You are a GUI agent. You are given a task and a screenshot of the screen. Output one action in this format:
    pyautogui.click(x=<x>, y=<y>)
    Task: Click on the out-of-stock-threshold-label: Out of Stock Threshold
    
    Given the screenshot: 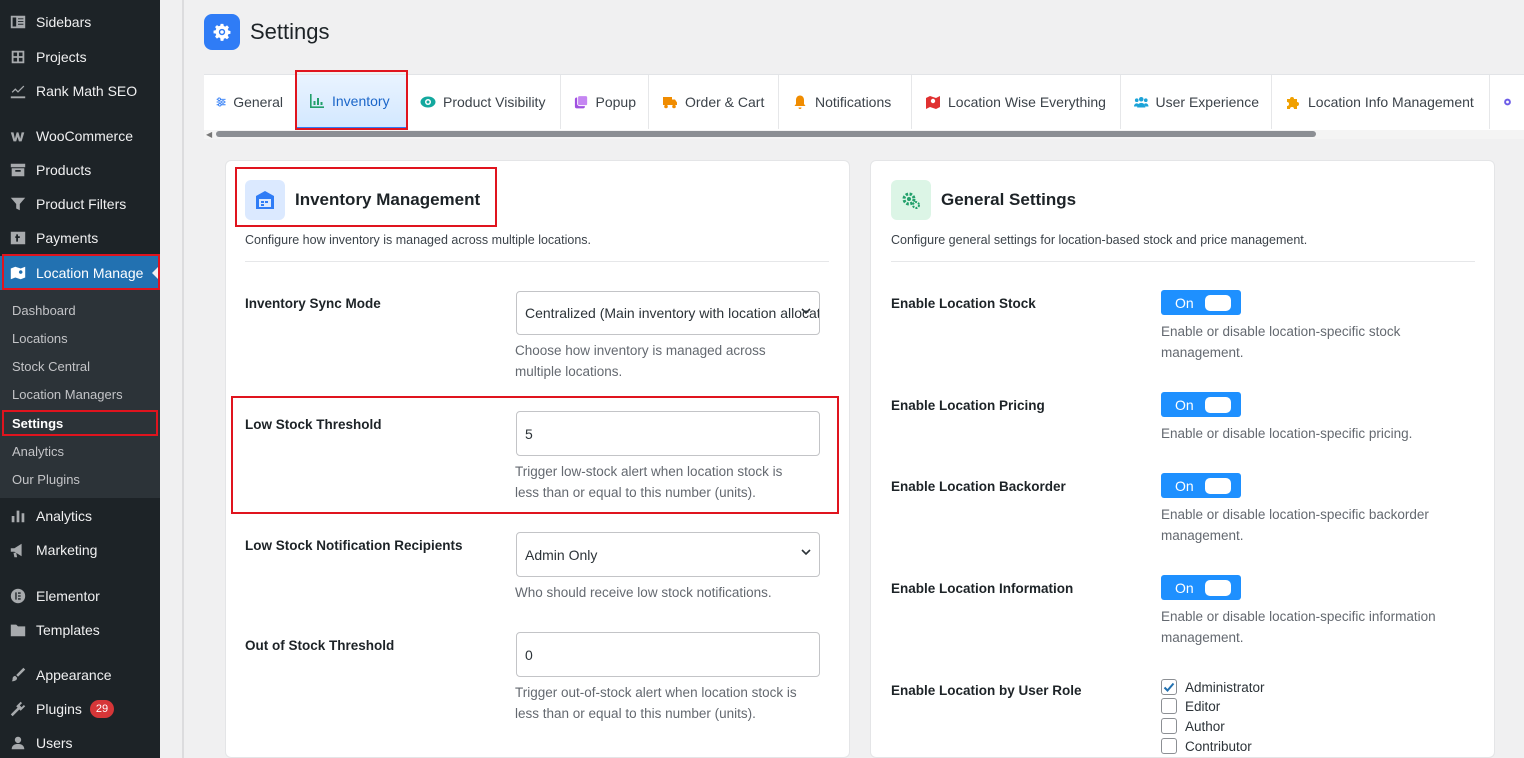 What is the action you would take?
    pyautogui.click(x=320, y=645)
    